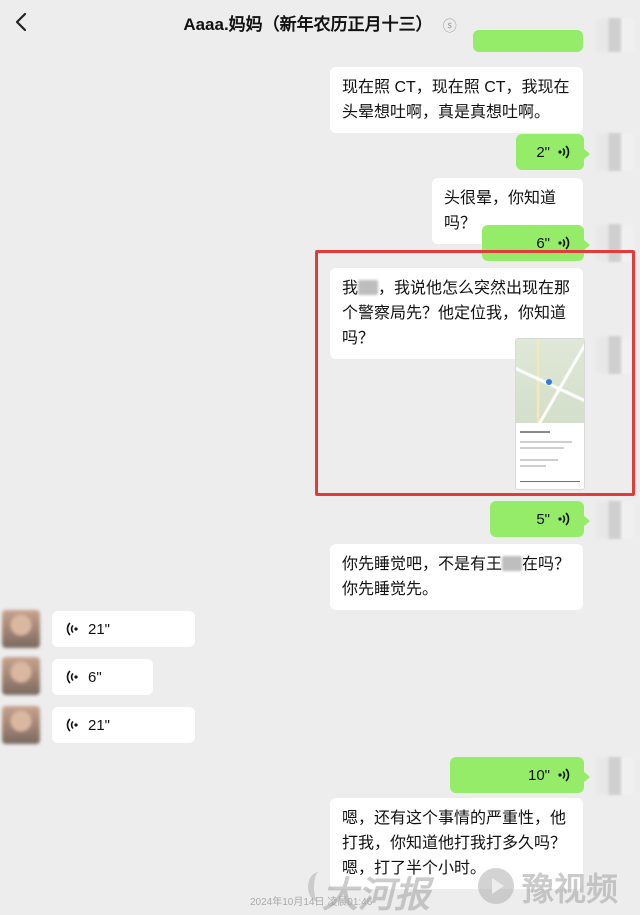 Image resolution: width=640 pixels, height=915 pixels. I want to click on message-text-part: 你先睡觉吧，不是有王, so click(422, 564).